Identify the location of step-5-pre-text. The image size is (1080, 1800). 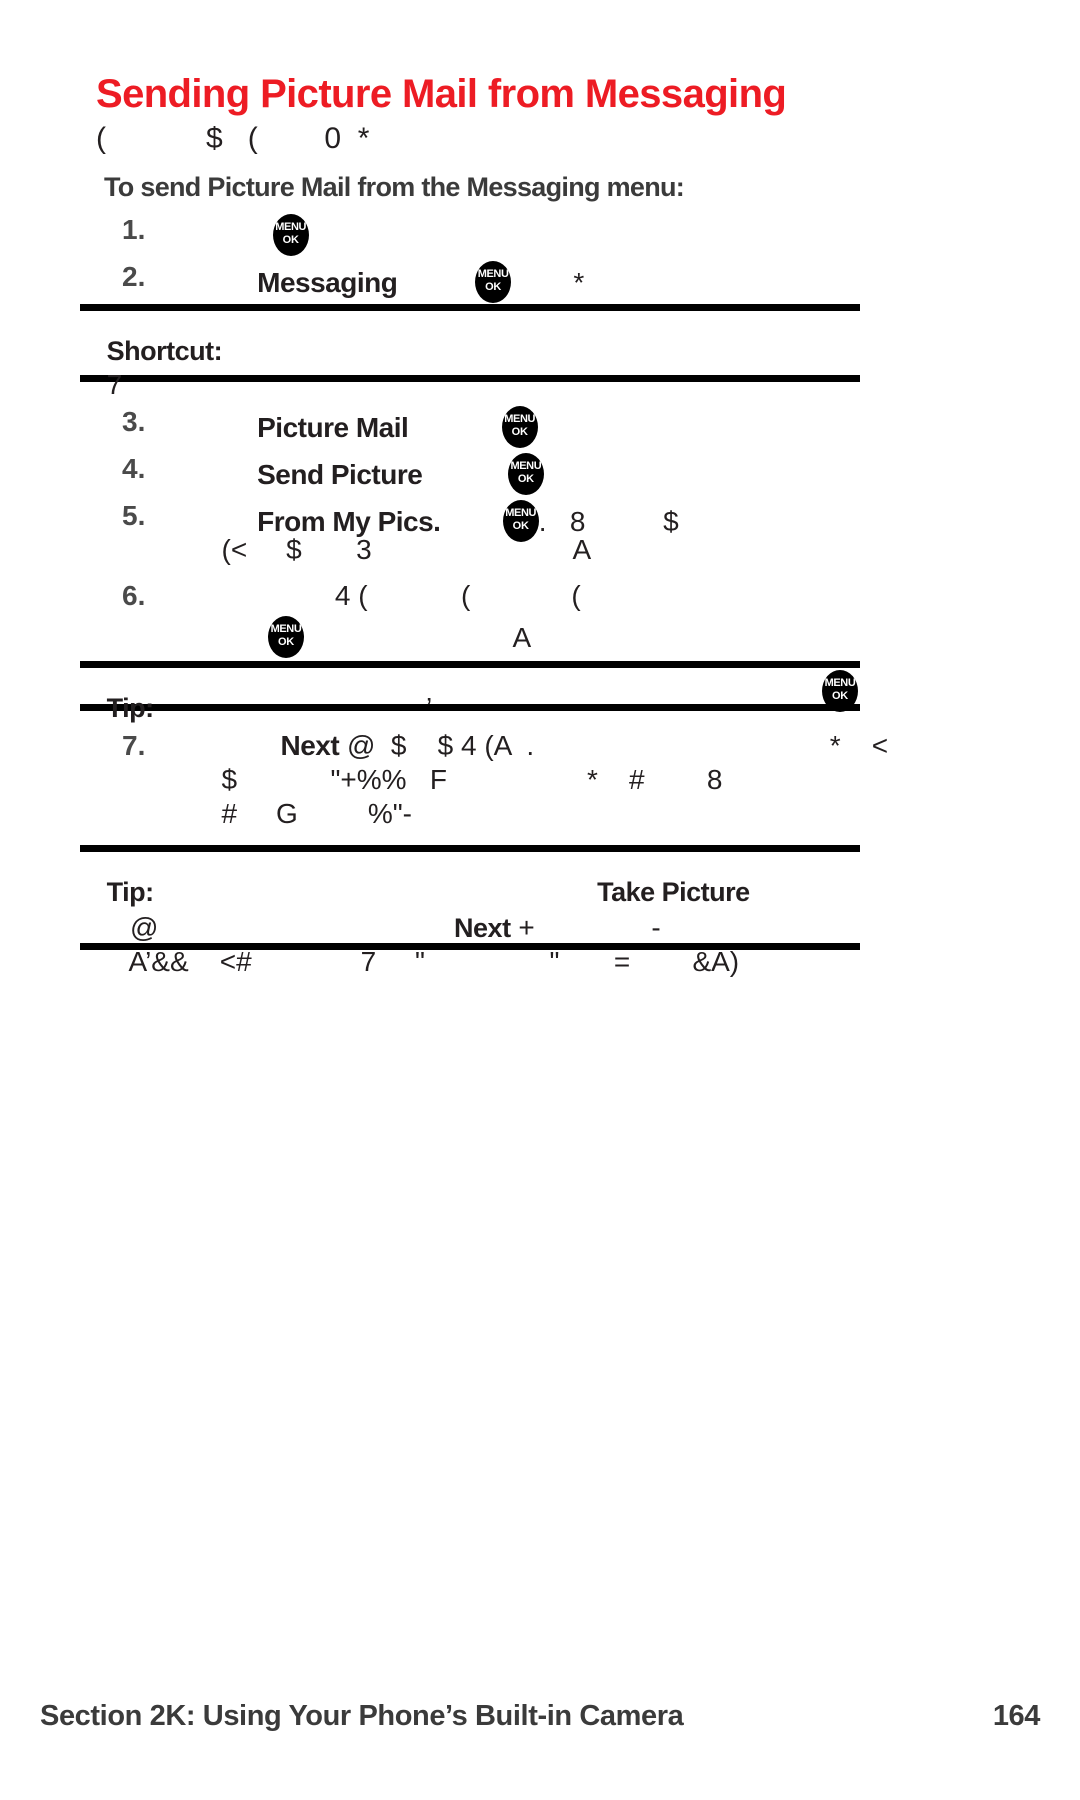
(241, 521).